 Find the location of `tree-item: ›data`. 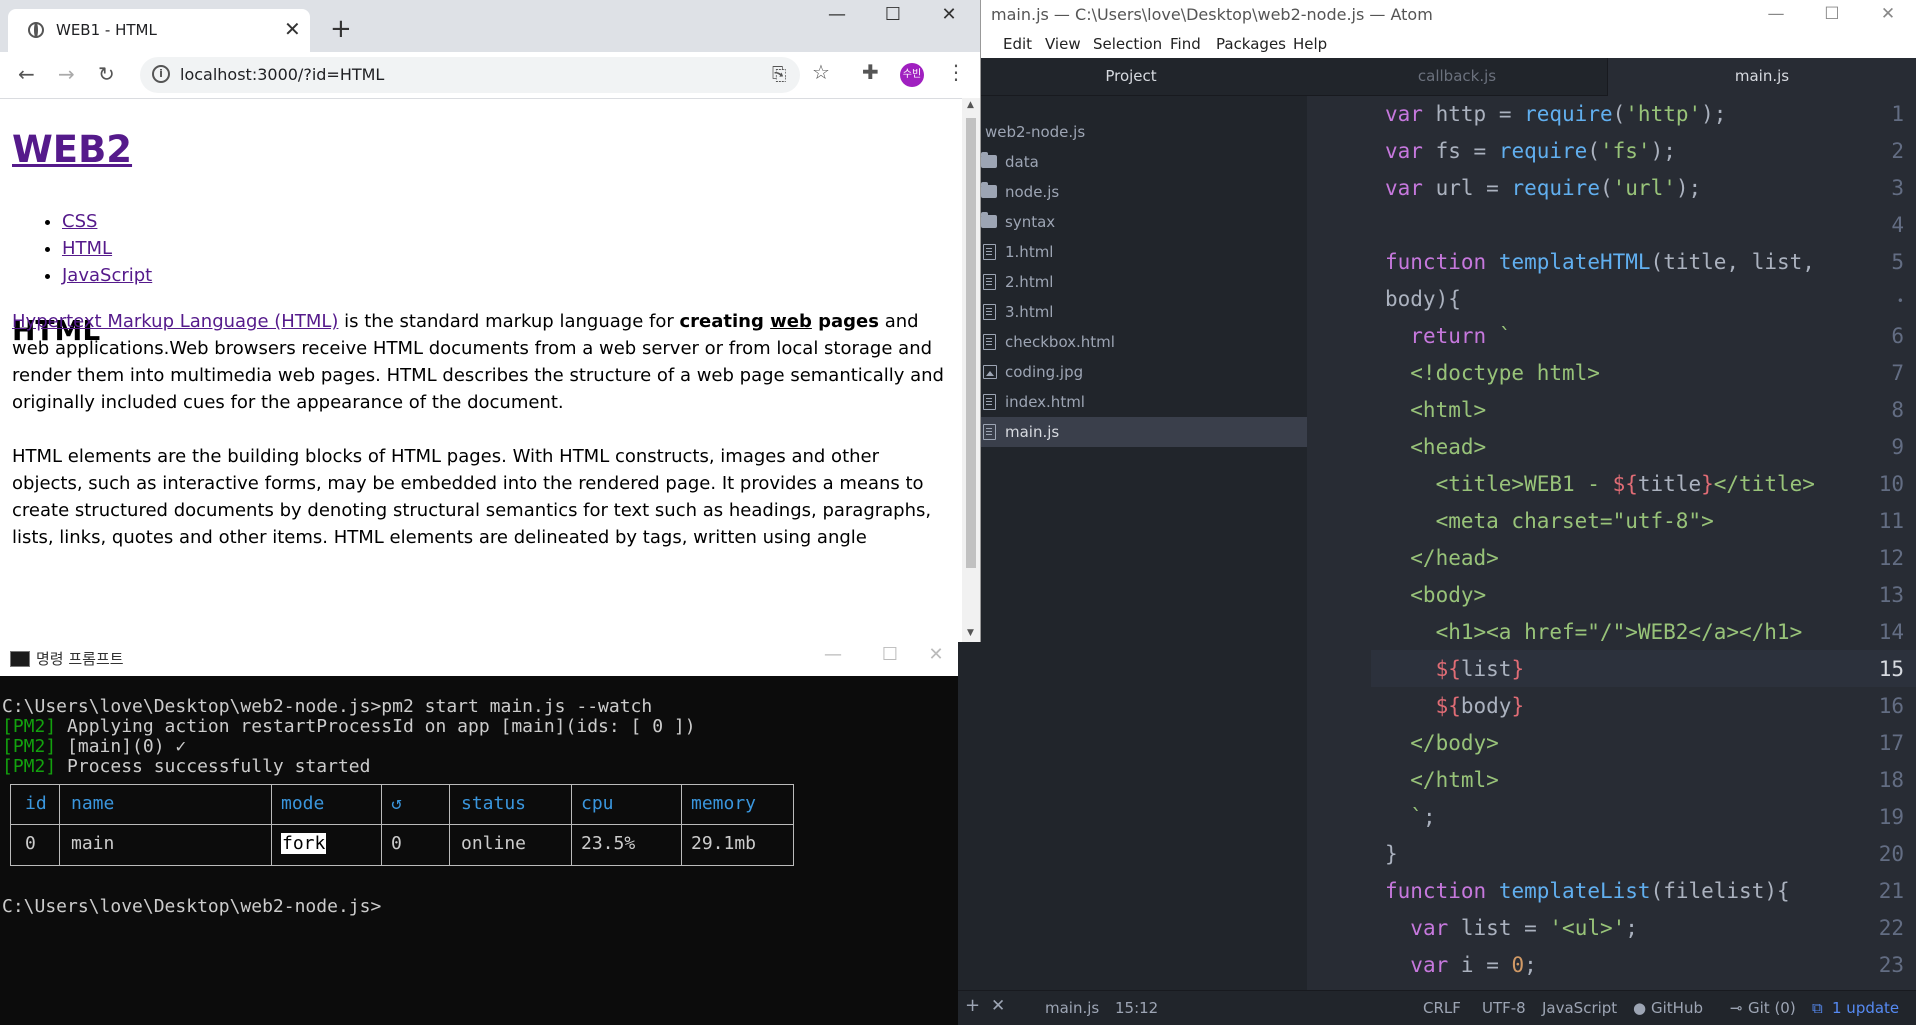

tree-item: ›data is located at coordinates (1131, 162).